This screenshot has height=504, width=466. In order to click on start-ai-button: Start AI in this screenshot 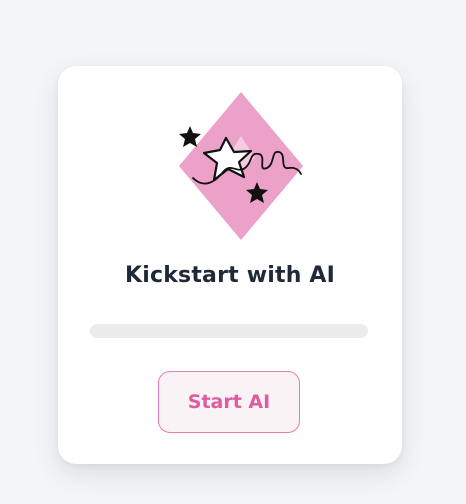, I will do `click(229, 402)`.